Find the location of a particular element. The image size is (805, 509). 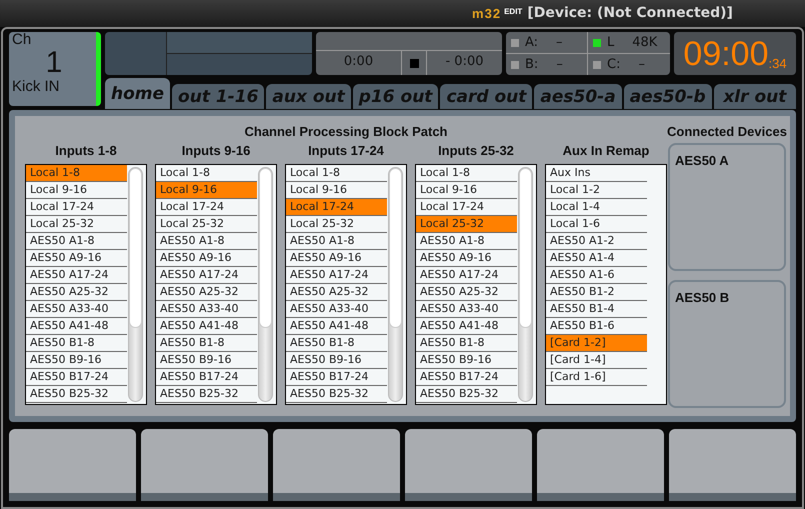

channel-display: Ch 1 Kick IN is located at coordinates (55, 69).